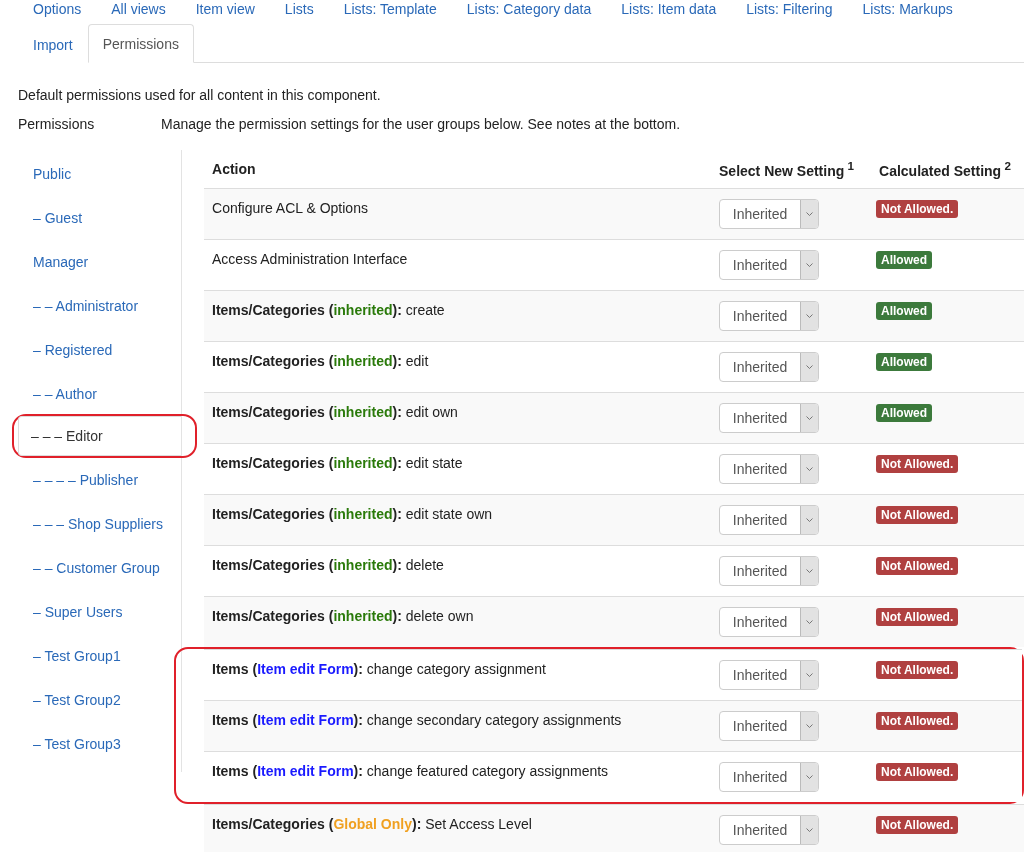 The height and width of the screenshot is (852, 1024). I want to click on field-label: Permissions, so click(57, 124).